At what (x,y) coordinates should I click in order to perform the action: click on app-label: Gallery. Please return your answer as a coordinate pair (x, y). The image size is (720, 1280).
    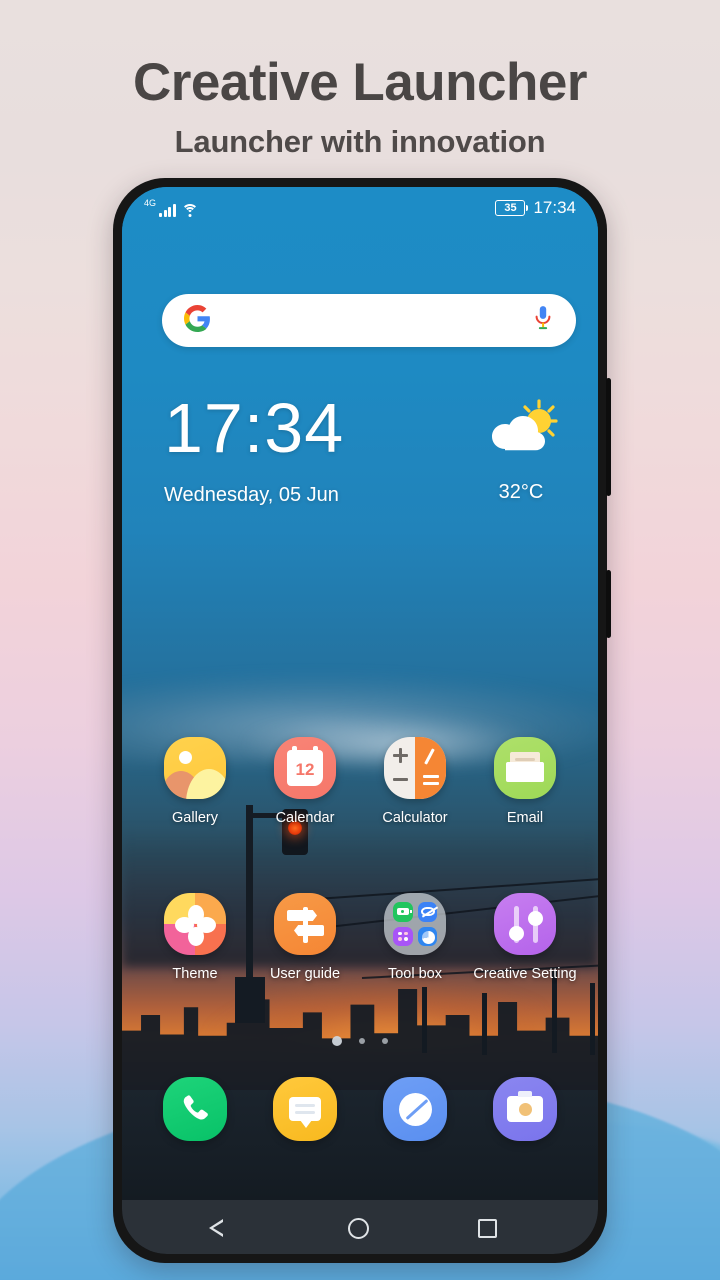
    Looking at the image, I should click on (195, 818).